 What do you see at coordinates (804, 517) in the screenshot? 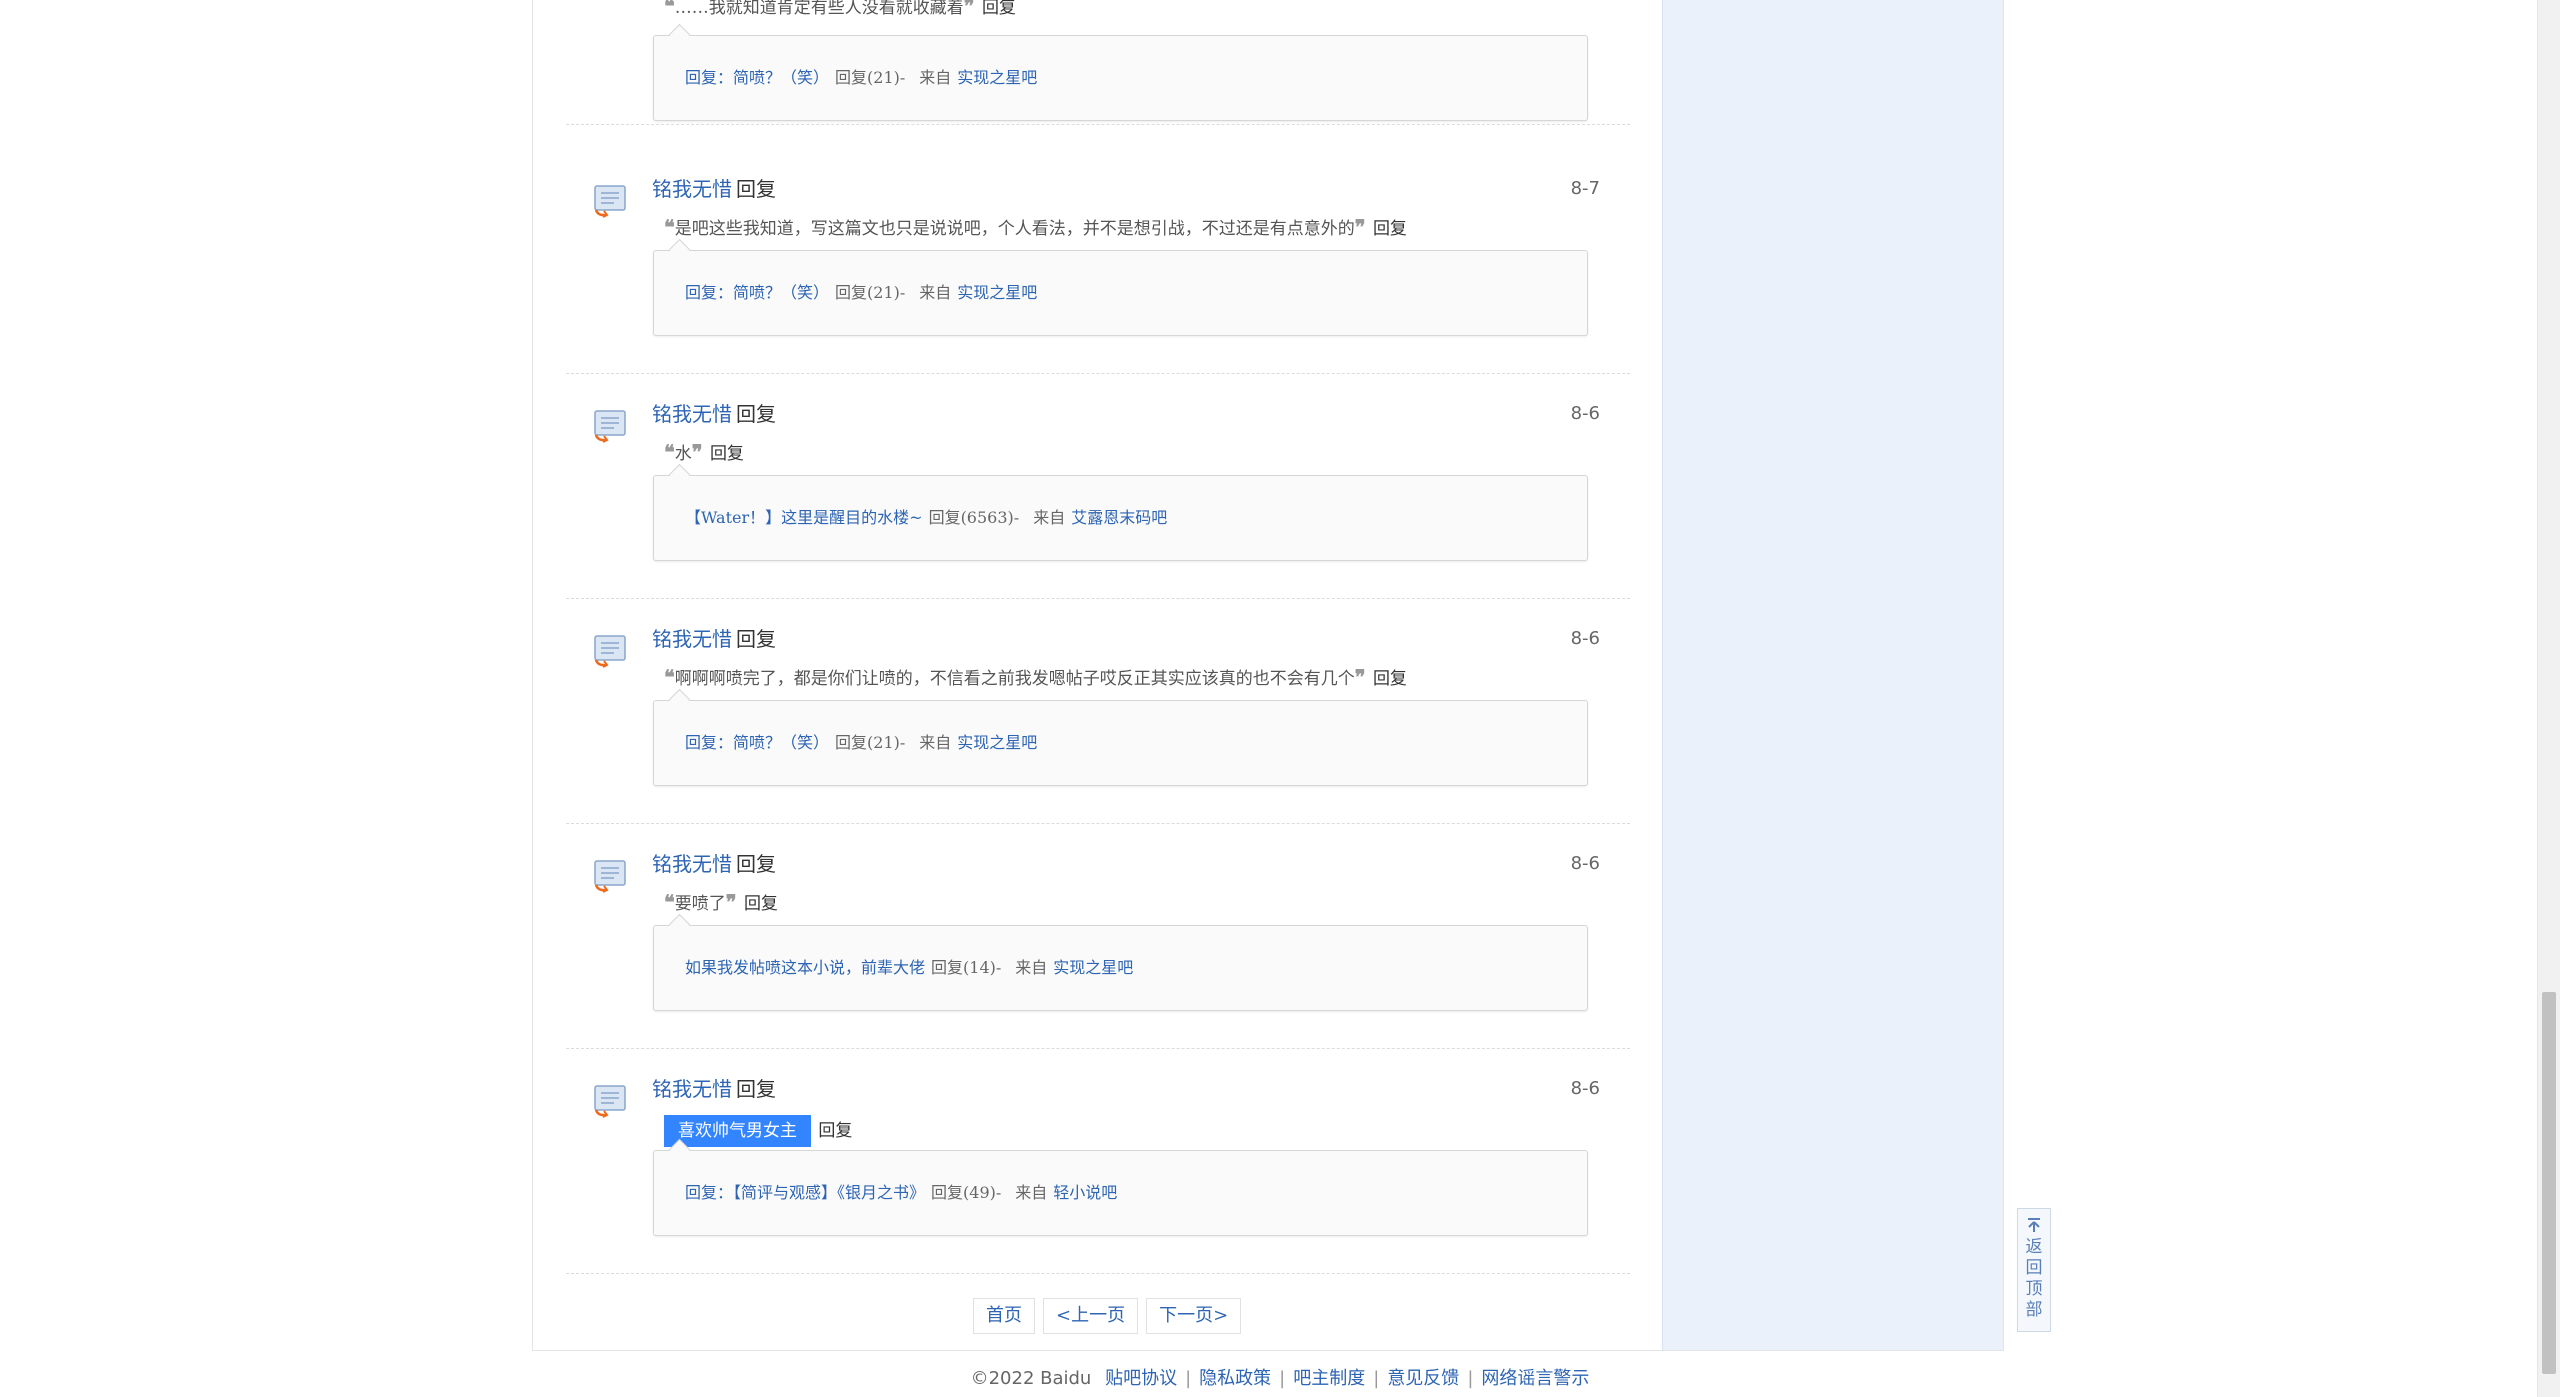
I see `ref-thread-title-link: 【Water！】这里是醒目的水楼~` at bounding box center [804, 517].